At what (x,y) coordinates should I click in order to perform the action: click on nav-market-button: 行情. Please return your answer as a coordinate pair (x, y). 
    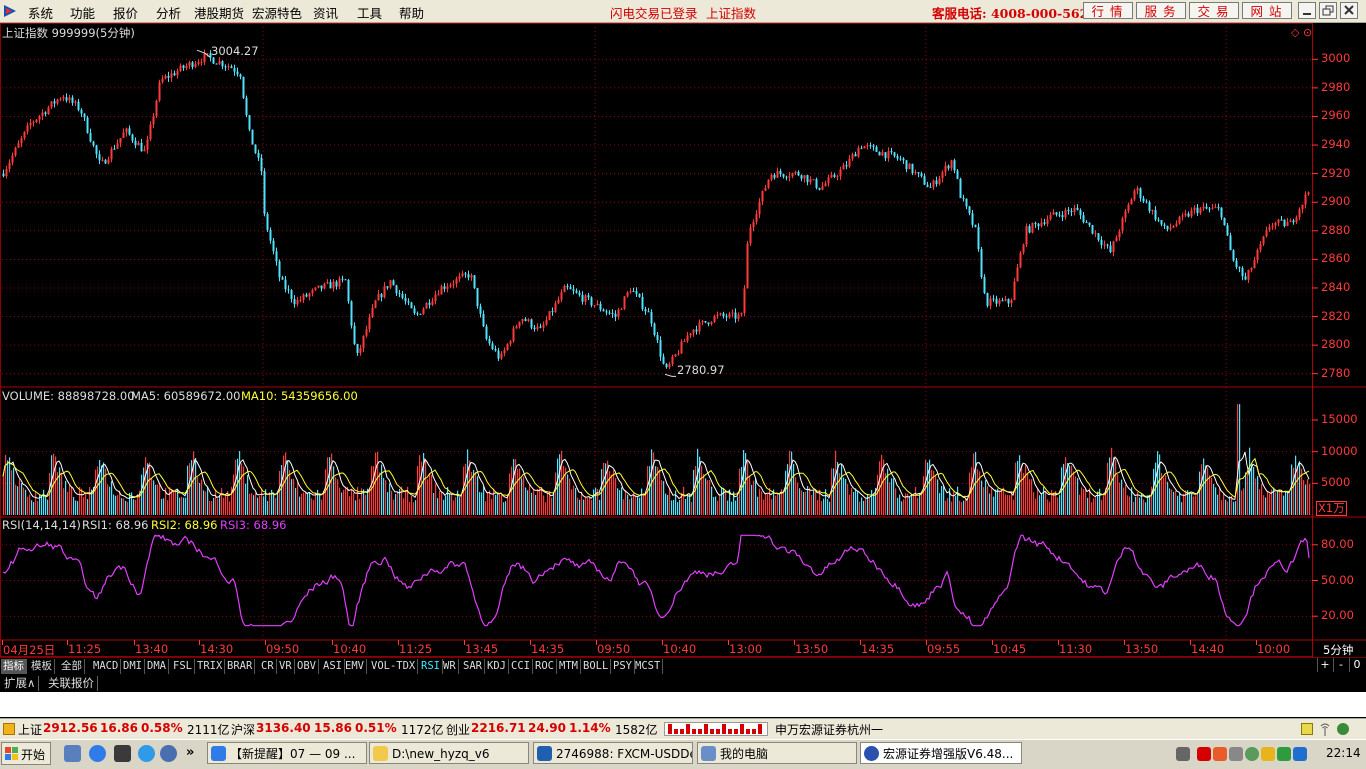
    Looking at the image, I should click on (1108, 10).